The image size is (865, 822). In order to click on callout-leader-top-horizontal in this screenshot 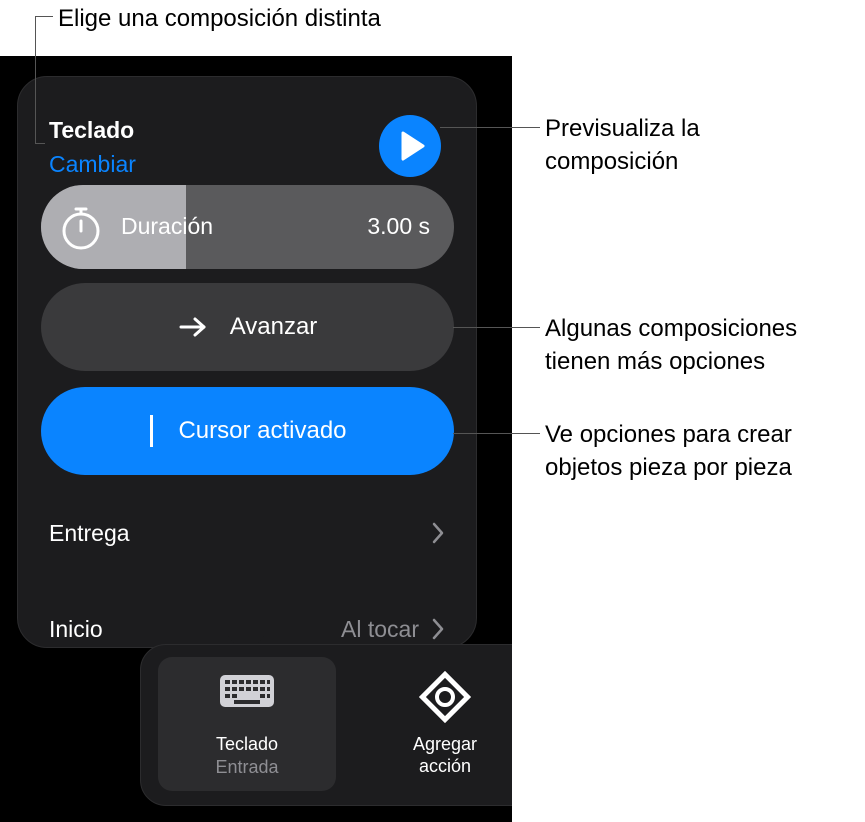, I will do `click(44, 16)`.